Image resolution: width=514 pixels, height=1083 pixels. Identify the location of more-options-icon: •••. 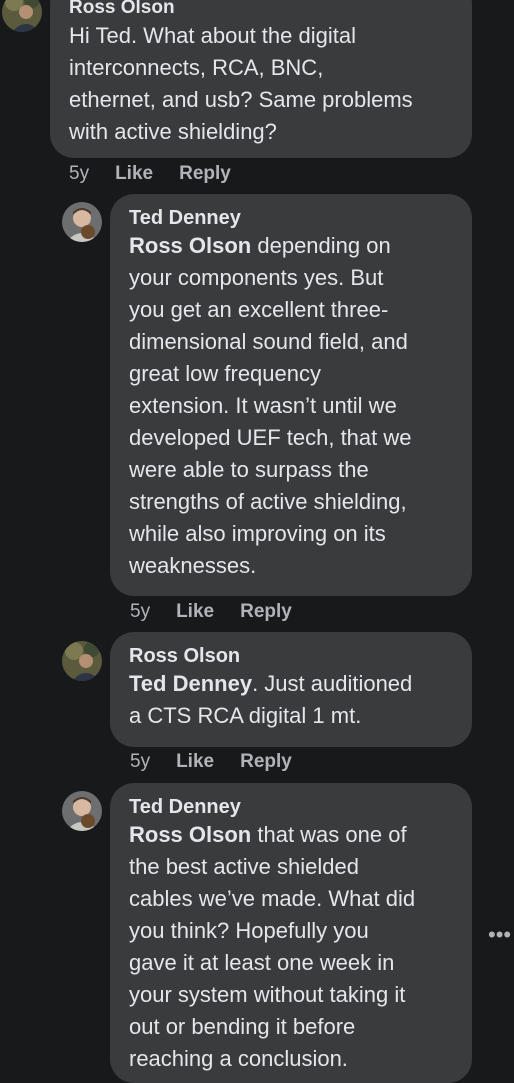
(501, 935).